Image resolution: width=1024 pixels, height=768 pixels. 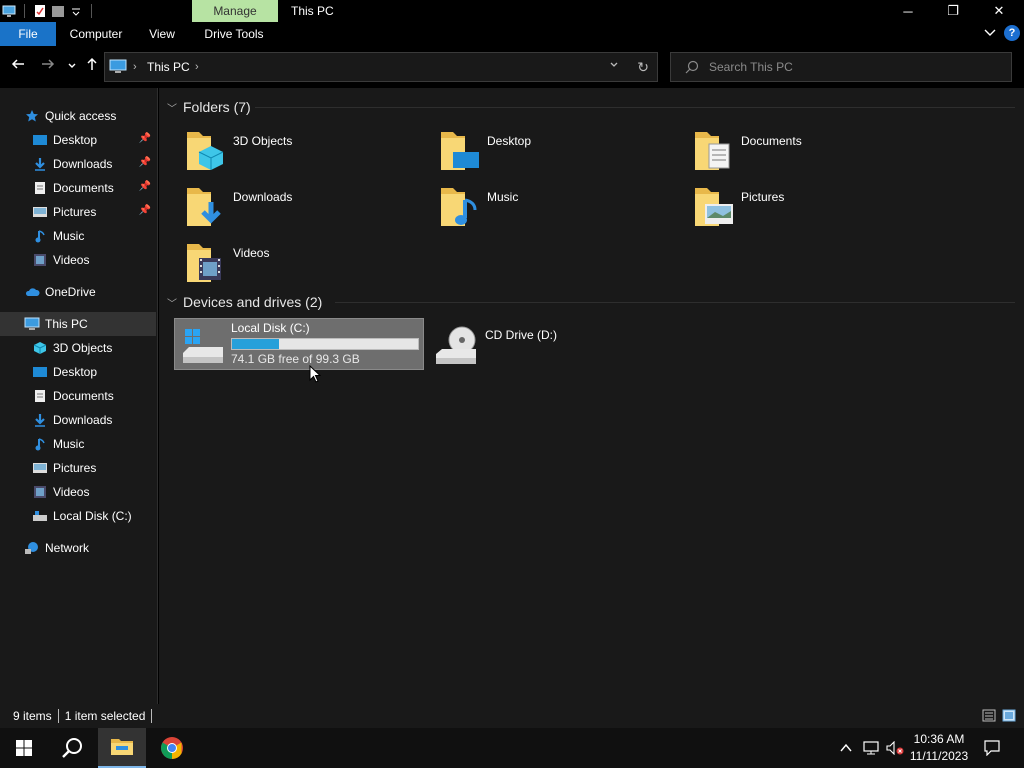 What do you see at coordinates (9, 11) in the screenshot?
I see `computer-icon` at bounding box center [9, 11].